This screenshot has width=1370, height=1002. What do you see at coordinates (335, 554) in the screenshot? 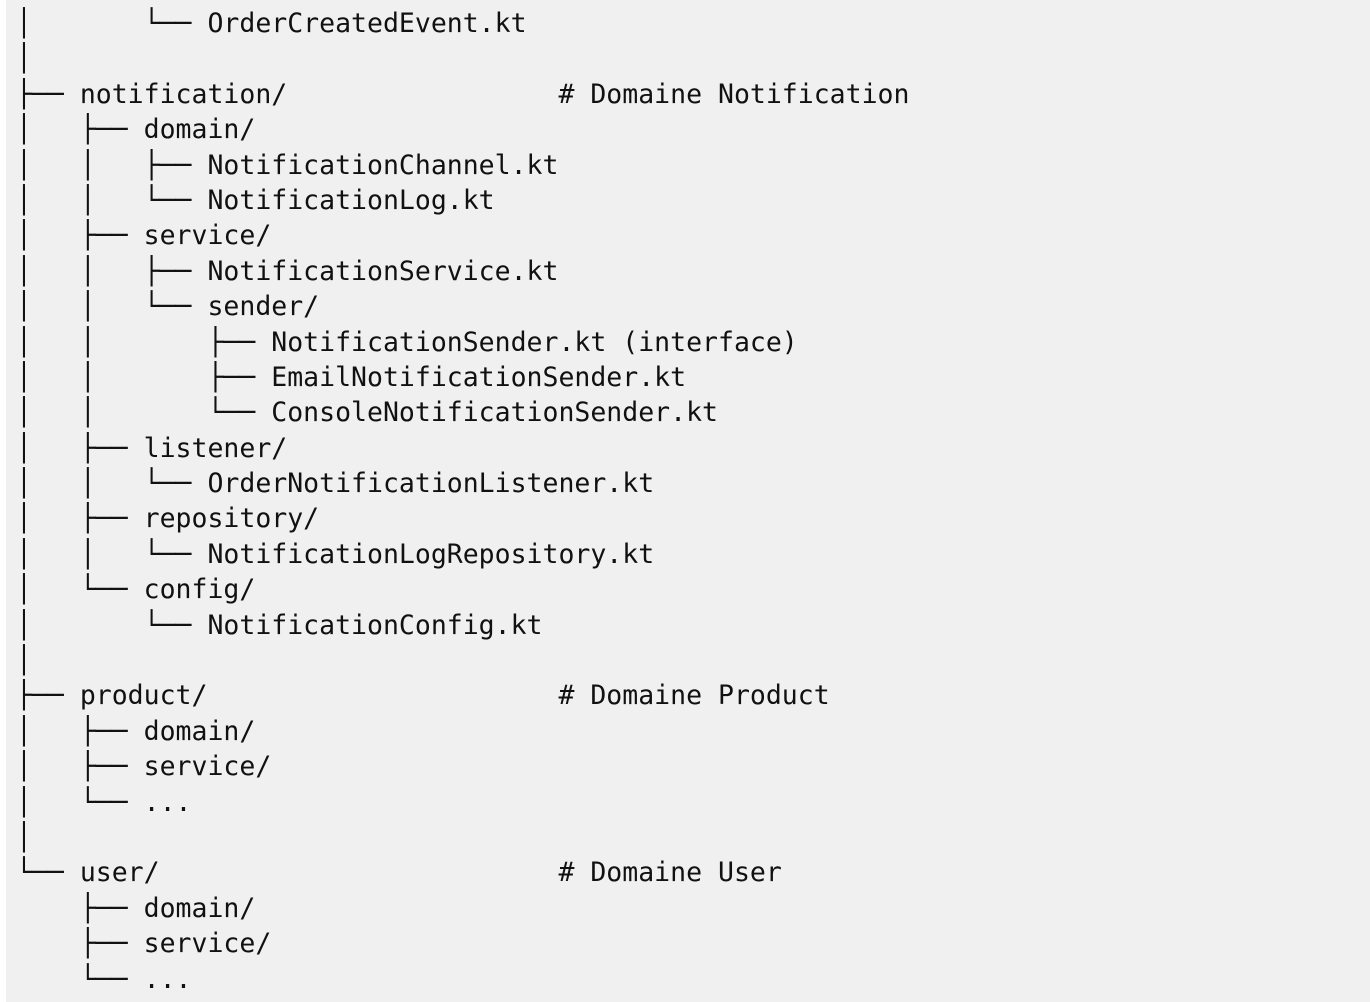
I see `tree-line: │ │ └── NotificationLogRepository.kt` at bounding box center [335, 554].